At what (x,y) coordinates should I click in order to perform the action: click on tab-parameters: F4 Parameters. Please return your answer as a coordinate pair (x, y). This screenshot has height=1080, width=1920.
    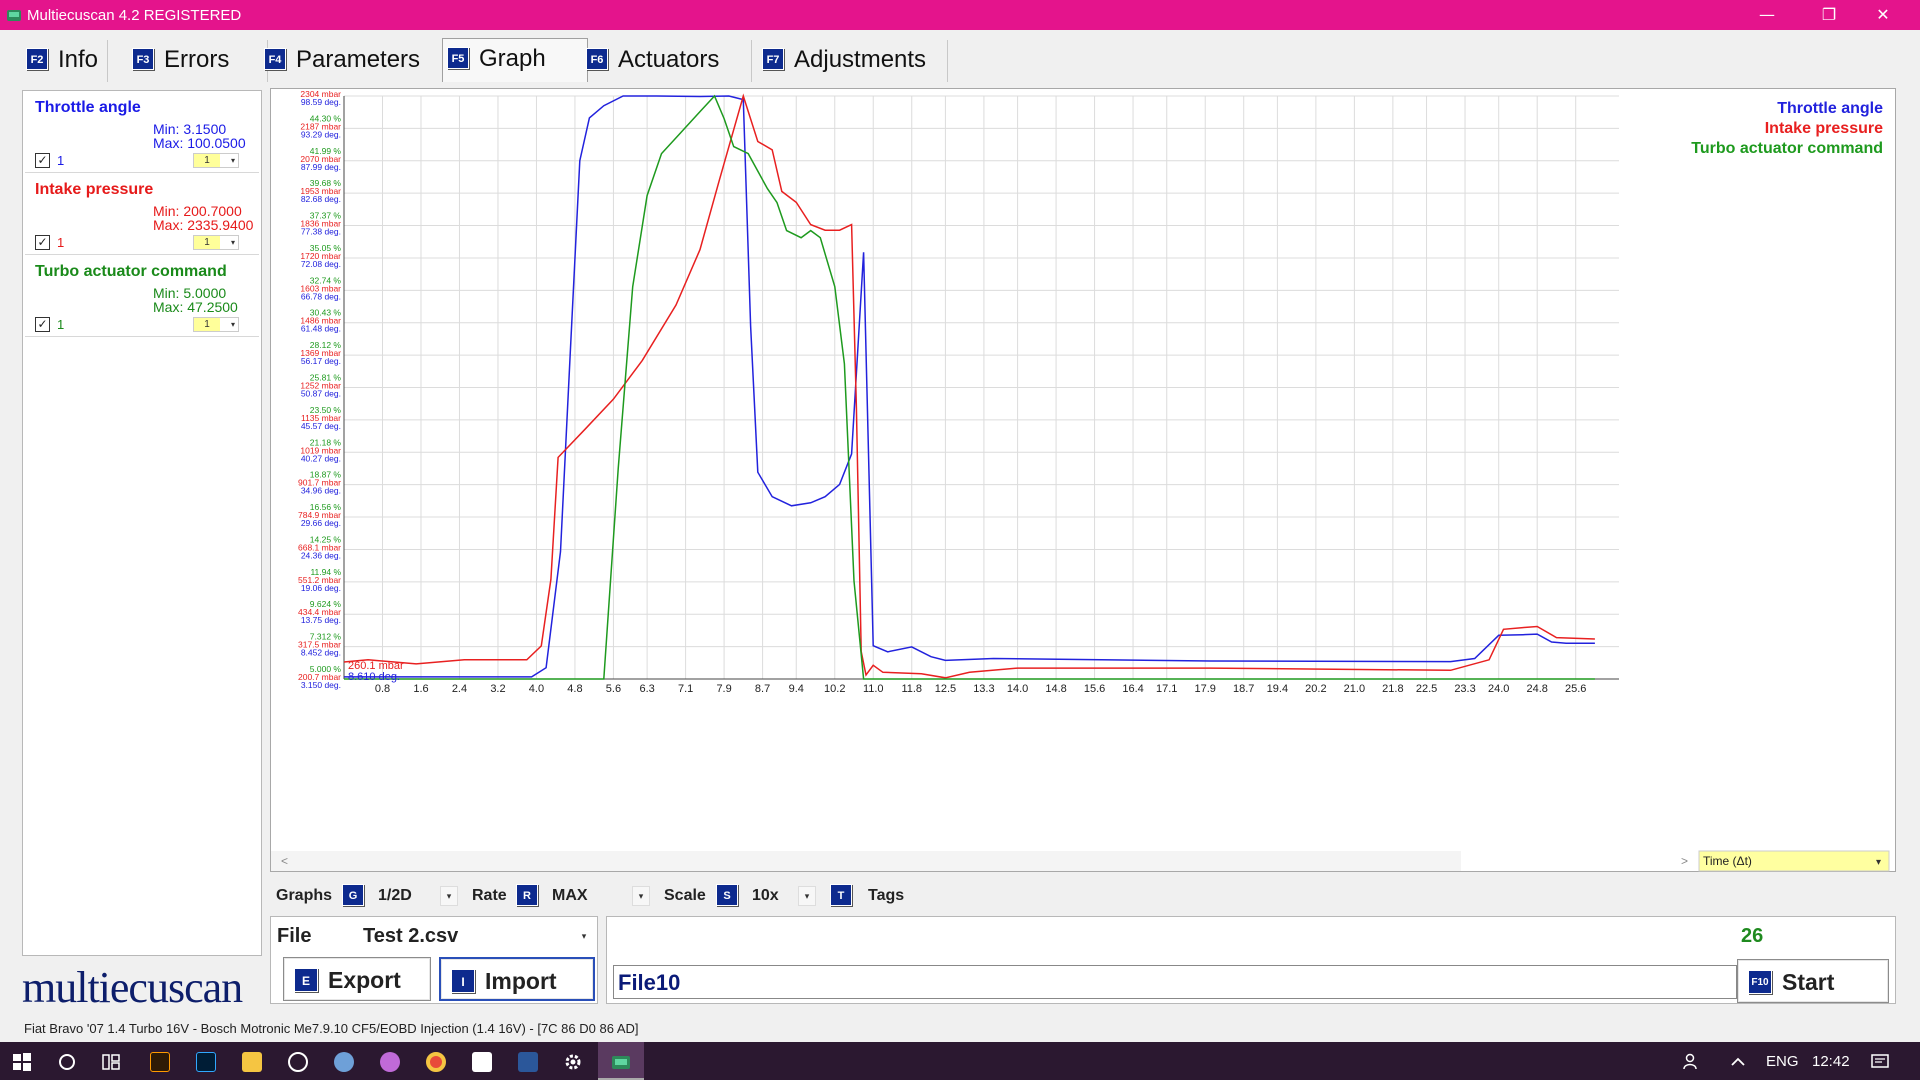
    Looking at the image, I should click on (358, 61).